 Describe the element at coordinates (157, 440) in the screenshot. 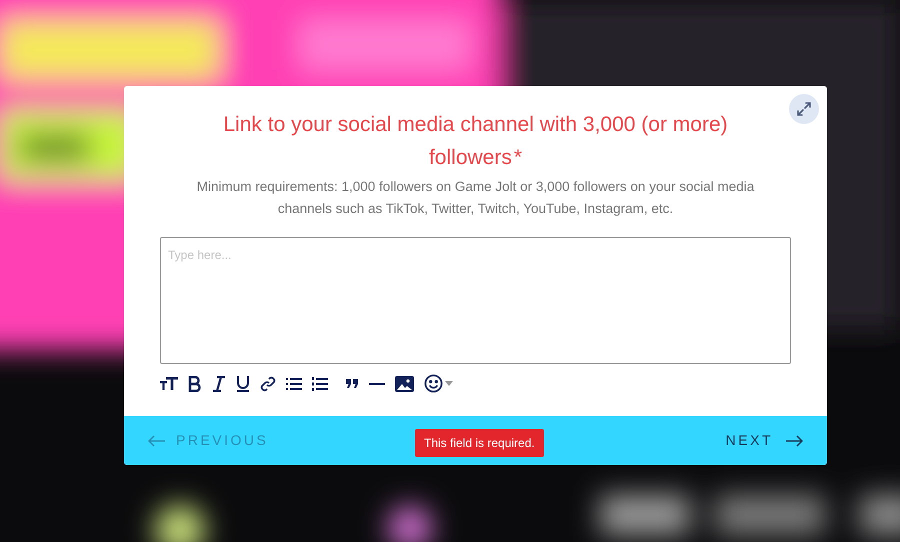

I see `arrow-left-icon` at that location.